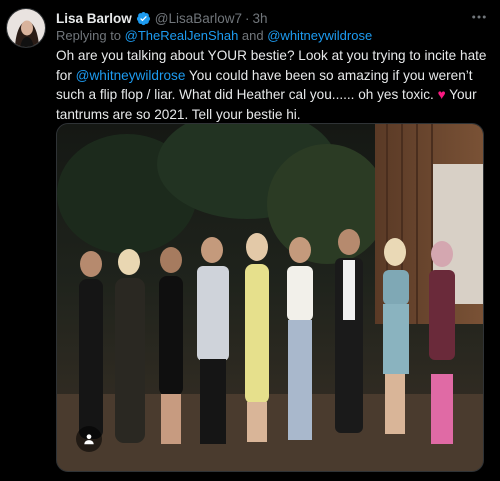 This screenshot has width=500, height=481. Describe the element at coordinates (198, 18) in the screenshot. I see `author-handle: @LisaBarlow7` at that location.